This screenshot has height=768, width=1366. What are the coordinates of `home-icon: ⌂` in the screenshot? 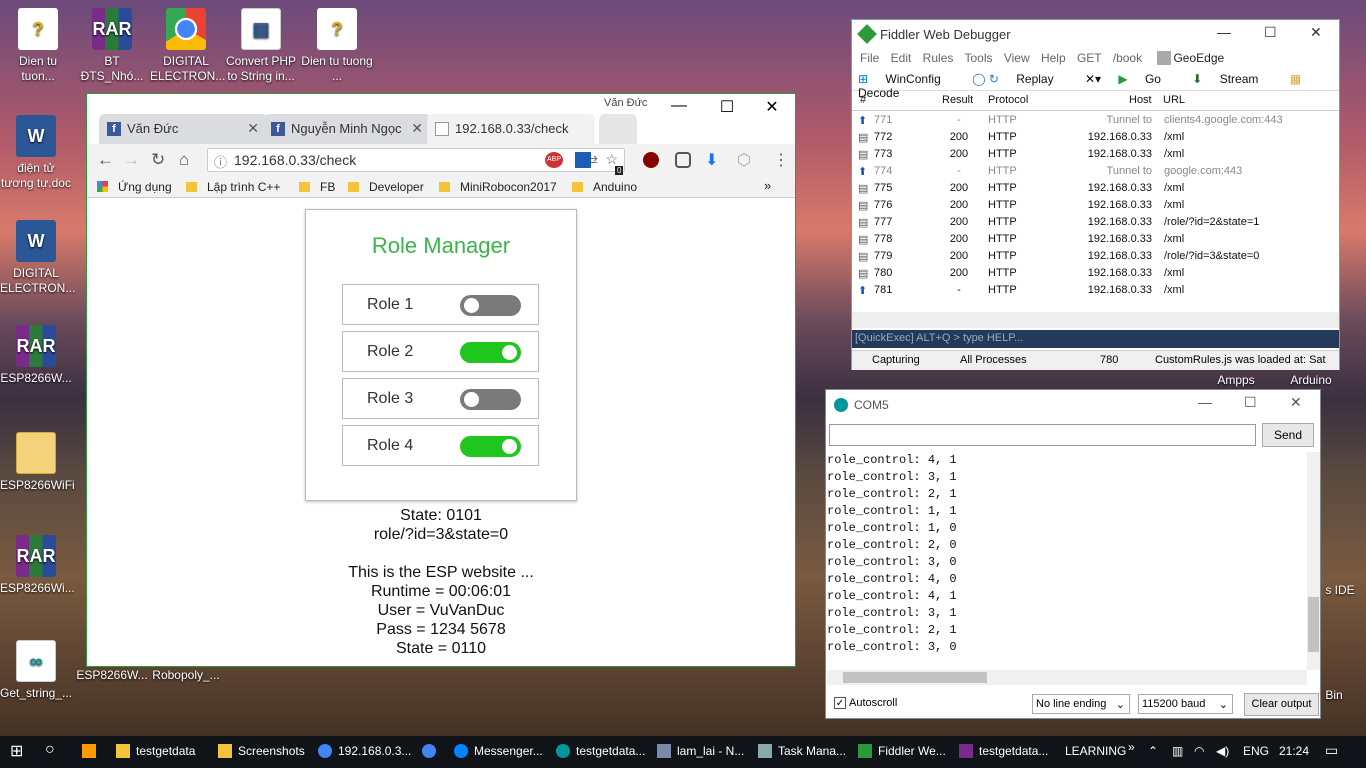 It's located at (184, 160).